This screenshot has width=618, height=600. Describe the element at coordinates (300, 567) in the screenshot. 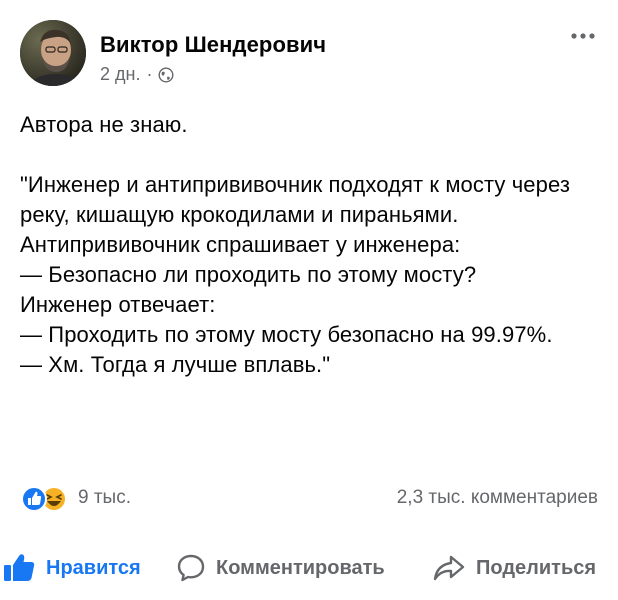

I see `comment-label: Комментировать` at that location.